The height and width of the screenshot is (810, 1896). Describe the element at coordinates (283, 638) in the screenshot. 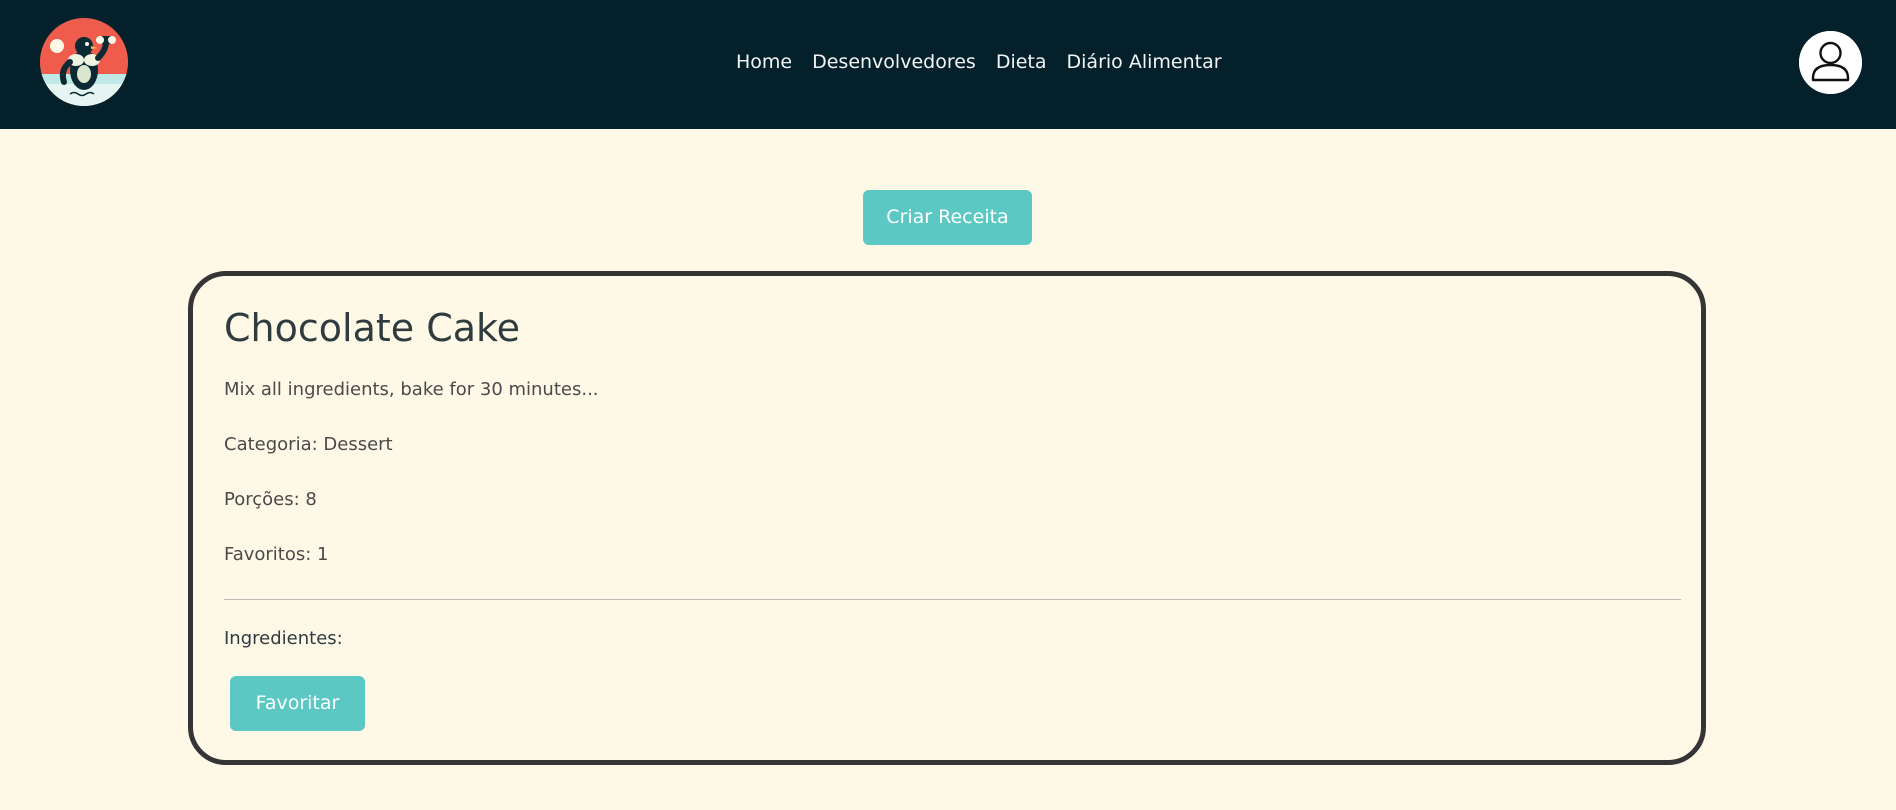

I see `ingredients-label: Ingredientes:` at that location.